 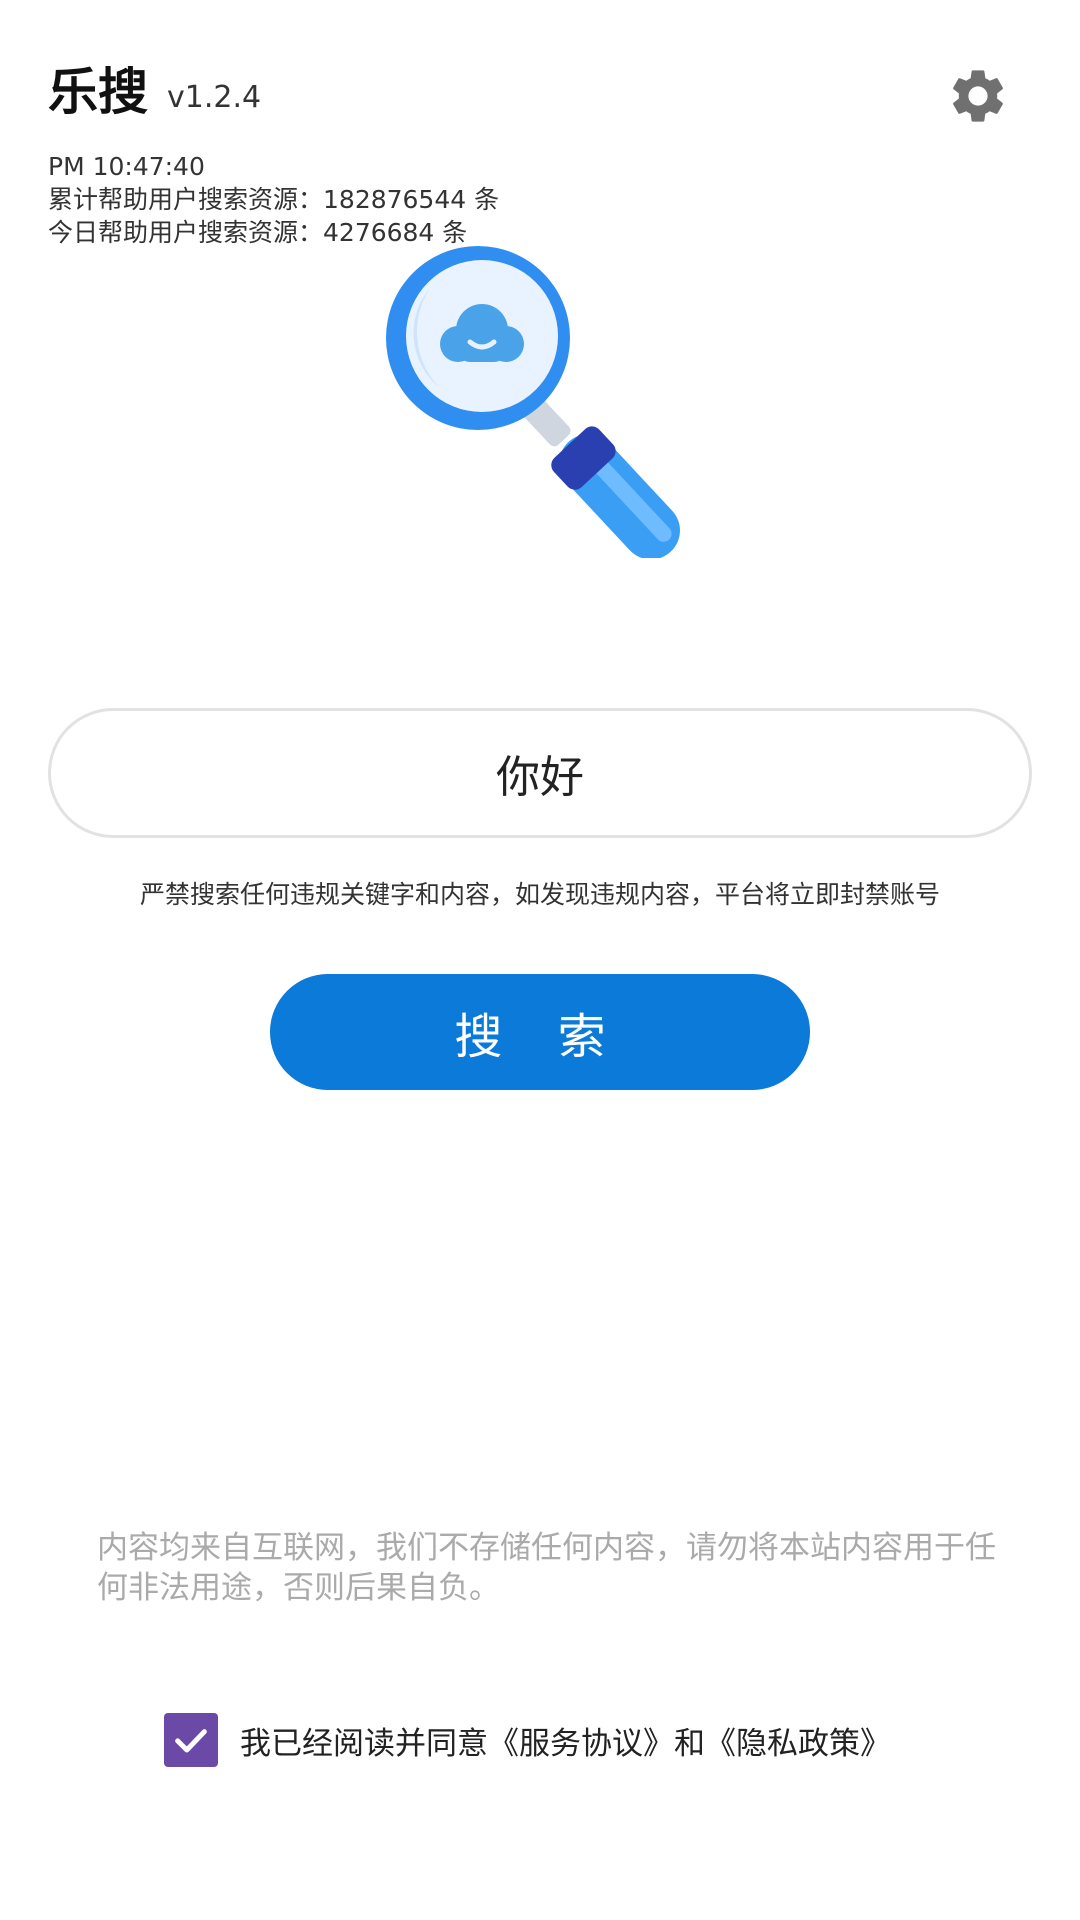 I want to click on agreement-checkbox, so click(x=191, y=1740).